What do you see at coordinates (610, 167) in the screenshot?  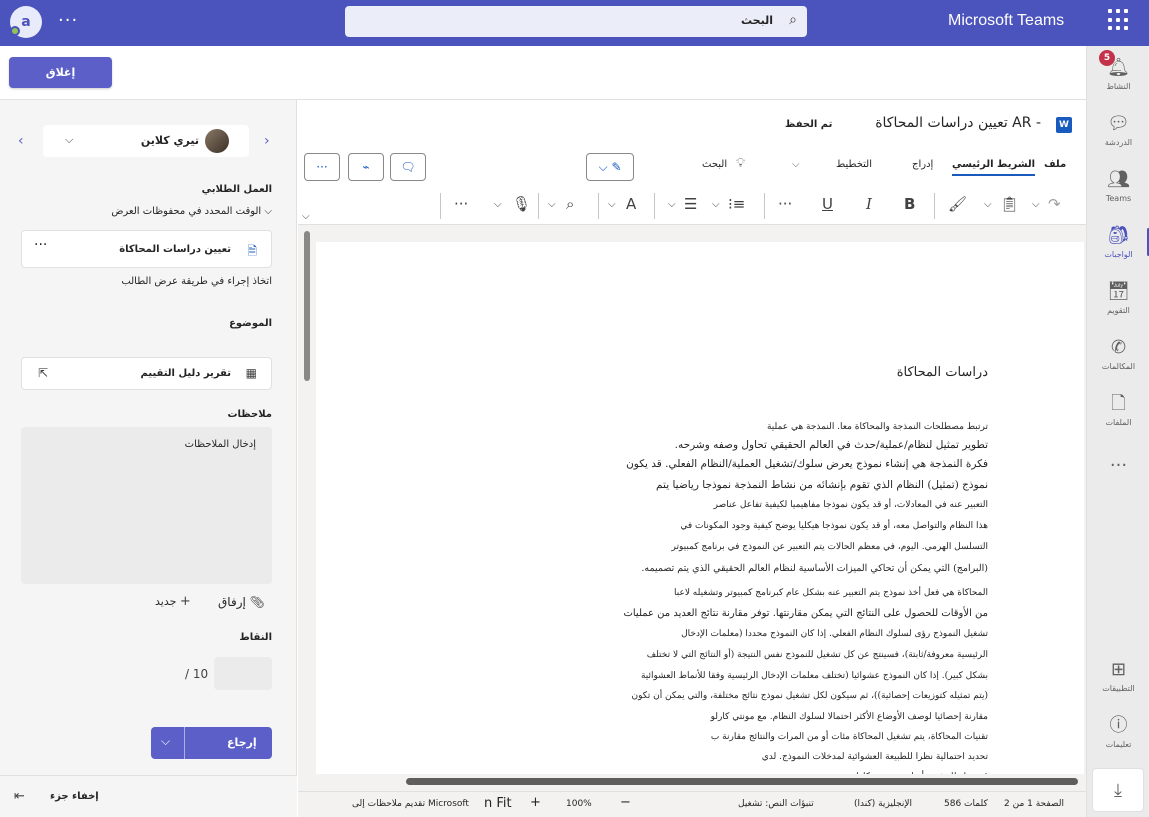 I see `editing-mode-button: ⌵ ✎` at bounding box center [610, 167].